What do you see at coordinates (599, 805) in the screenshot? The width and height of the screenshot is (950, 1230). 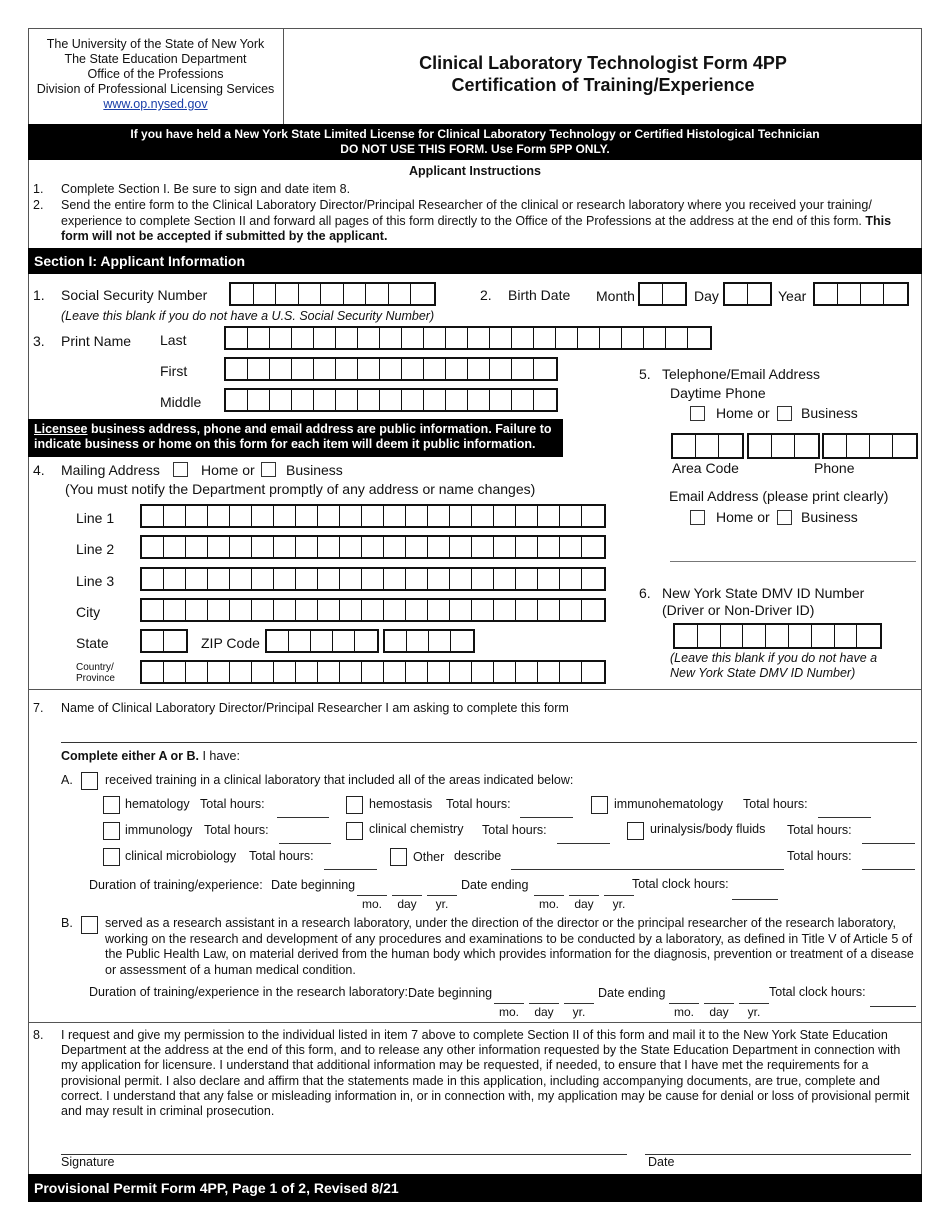 I see `immunohematology-checkbox` at bounding box center [599, 805].